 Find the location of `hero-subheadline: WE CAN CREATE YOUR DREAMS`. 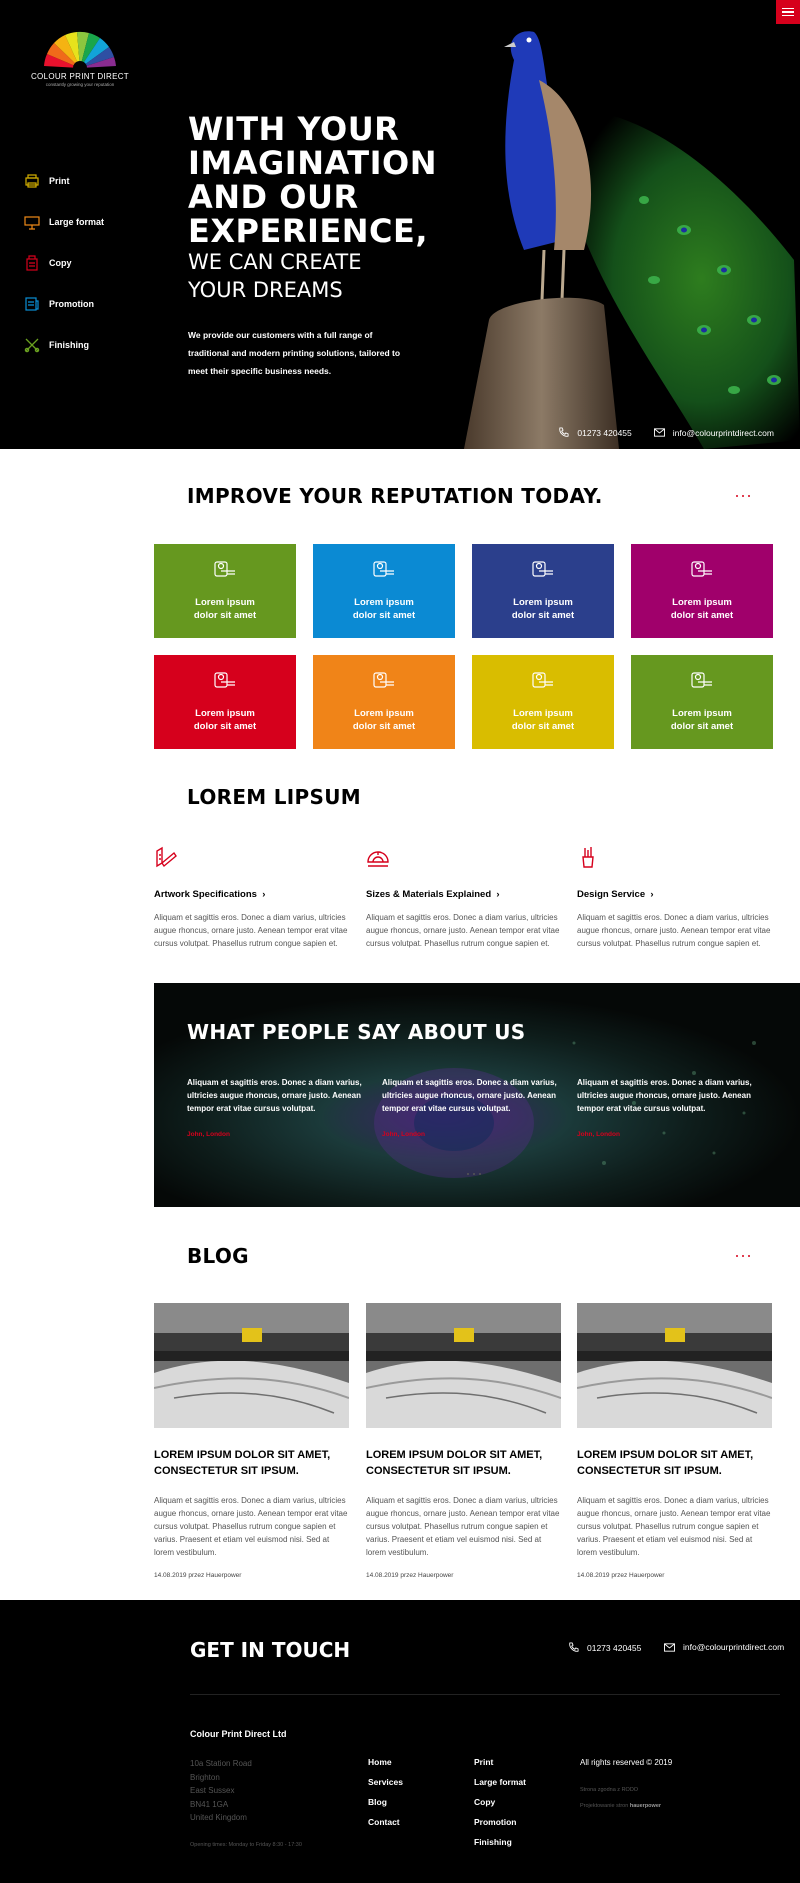

hero-subheadline: WE CAN CREATE YOUR DREAMS is located at coordinates (274, 276).